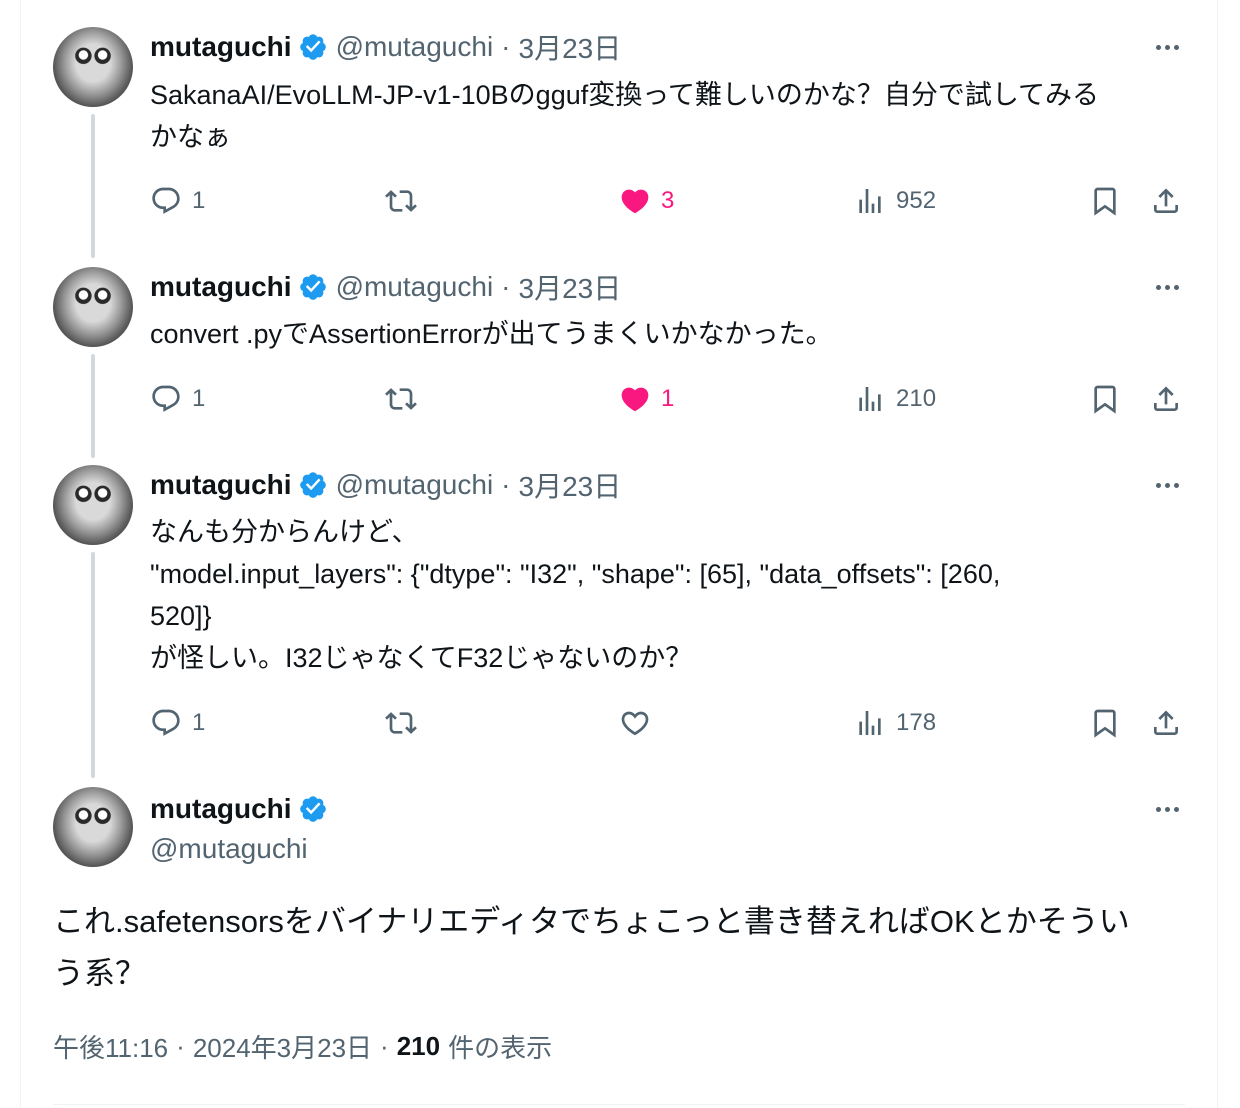 The height and width of the screenshot is (1108, 1240). I want to click on action-bar: 1 3 952, so click(620, 201).